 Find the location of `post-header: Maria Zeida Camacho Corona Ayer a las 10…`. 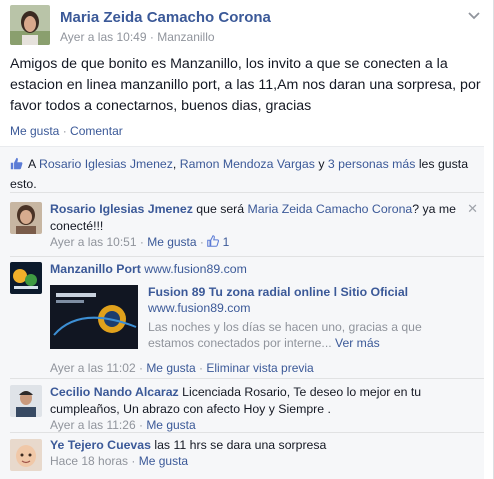

post-header: Maria Zeida Camacho Corona Ayer a las 10… is located at coordinates (247, 26).